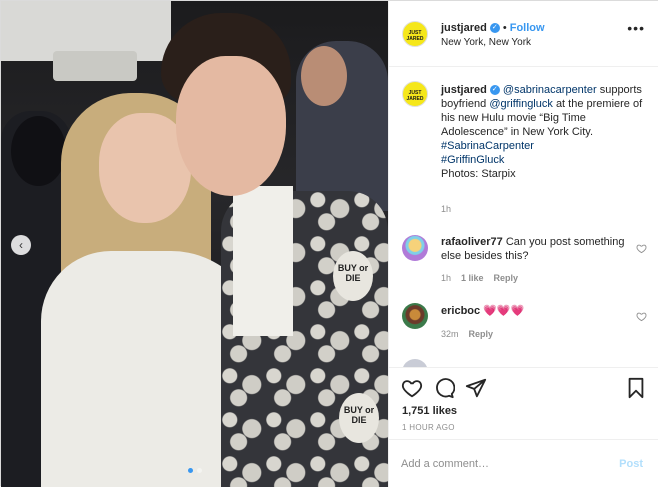  I want to click on photo-man-shirt, so click(263, 261).